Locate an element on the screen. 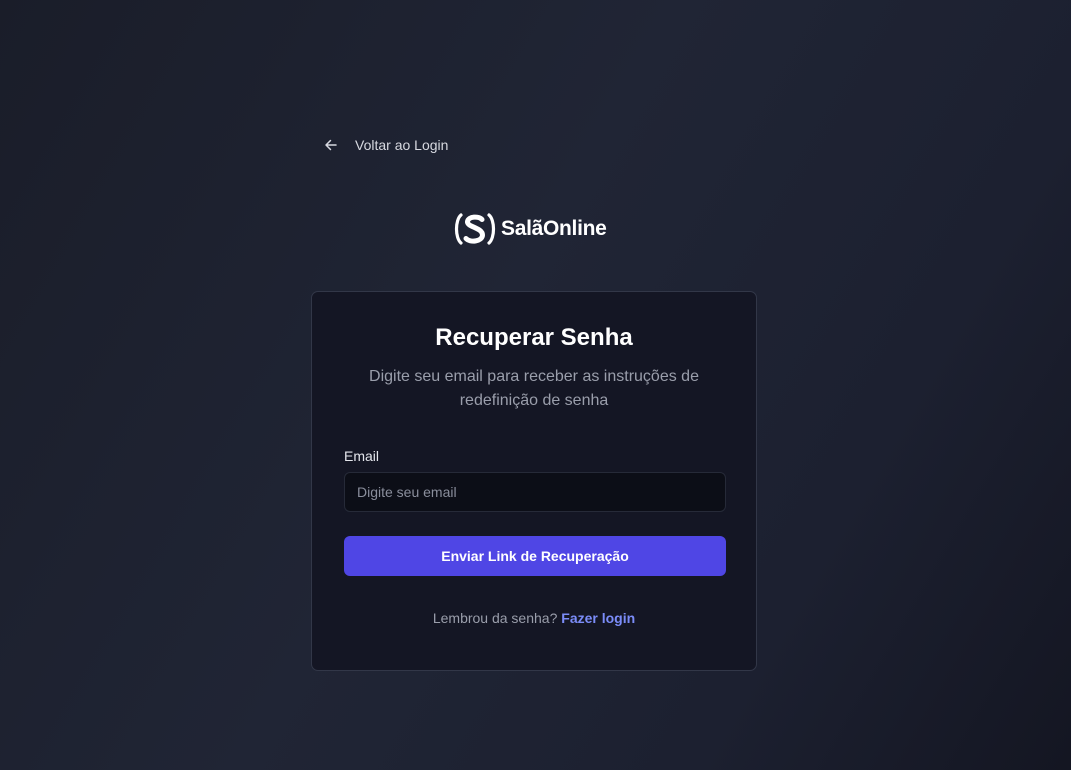  back-to-login-link: Voltar ao Login is located at coordinates (385, 145).